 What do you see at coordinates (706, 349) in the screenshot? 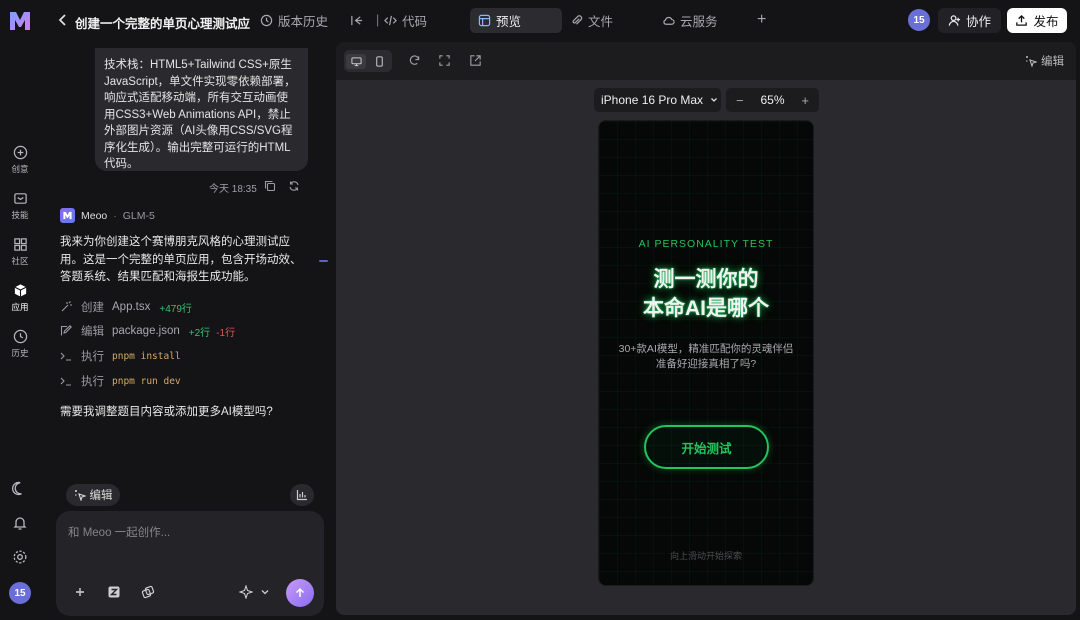
I see `test-description-line1: 30+款AI模型，精准匹配你的灵魂伴侣` at bounding box center [706, 349].